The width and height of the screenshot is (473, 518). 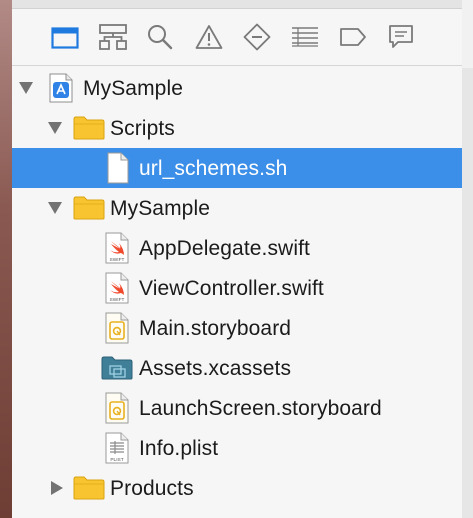 What do you see at coordinates (215, 328) in the screenshot?
I see `file-label: Main.storyboard` at bounding box center [215, 328].